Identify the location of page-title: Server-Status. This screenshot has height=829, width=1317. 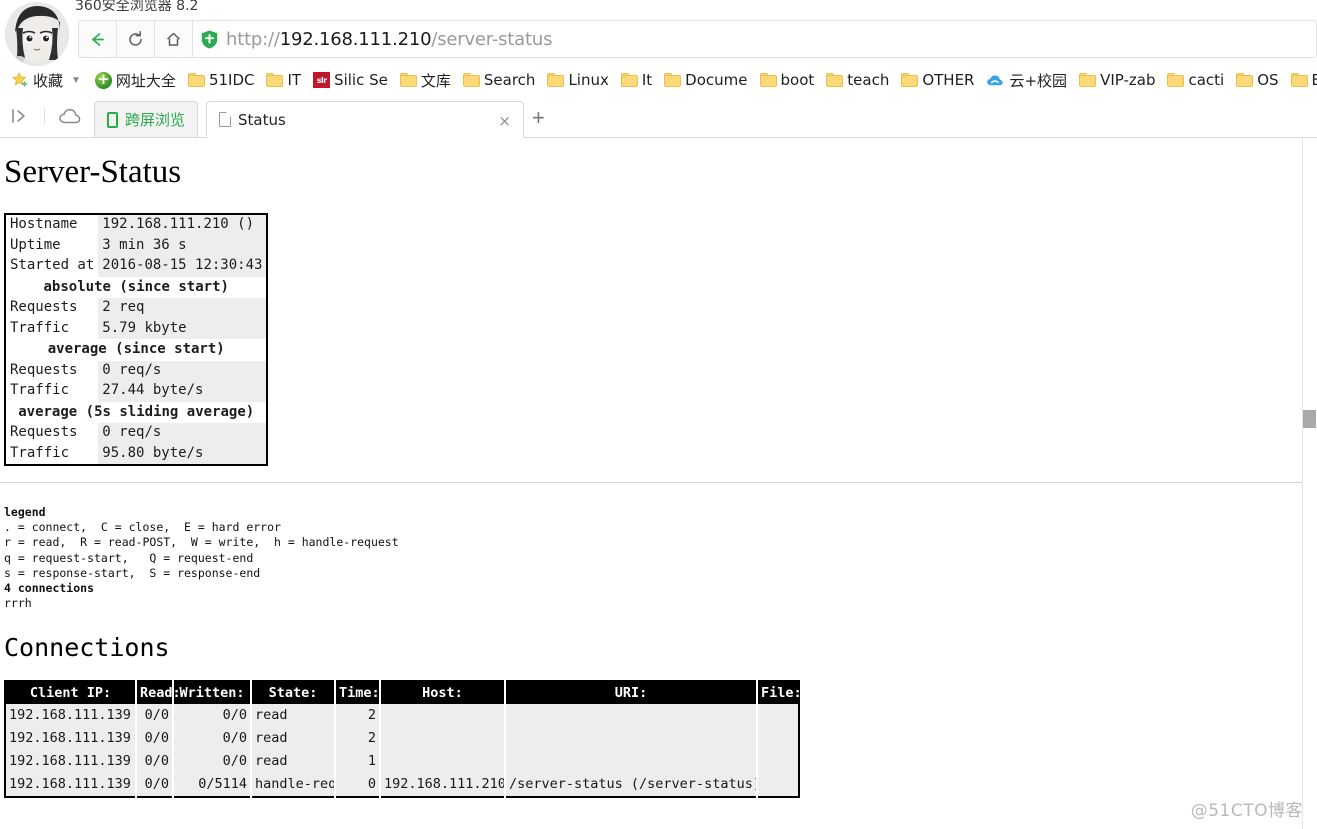
(93, 172).